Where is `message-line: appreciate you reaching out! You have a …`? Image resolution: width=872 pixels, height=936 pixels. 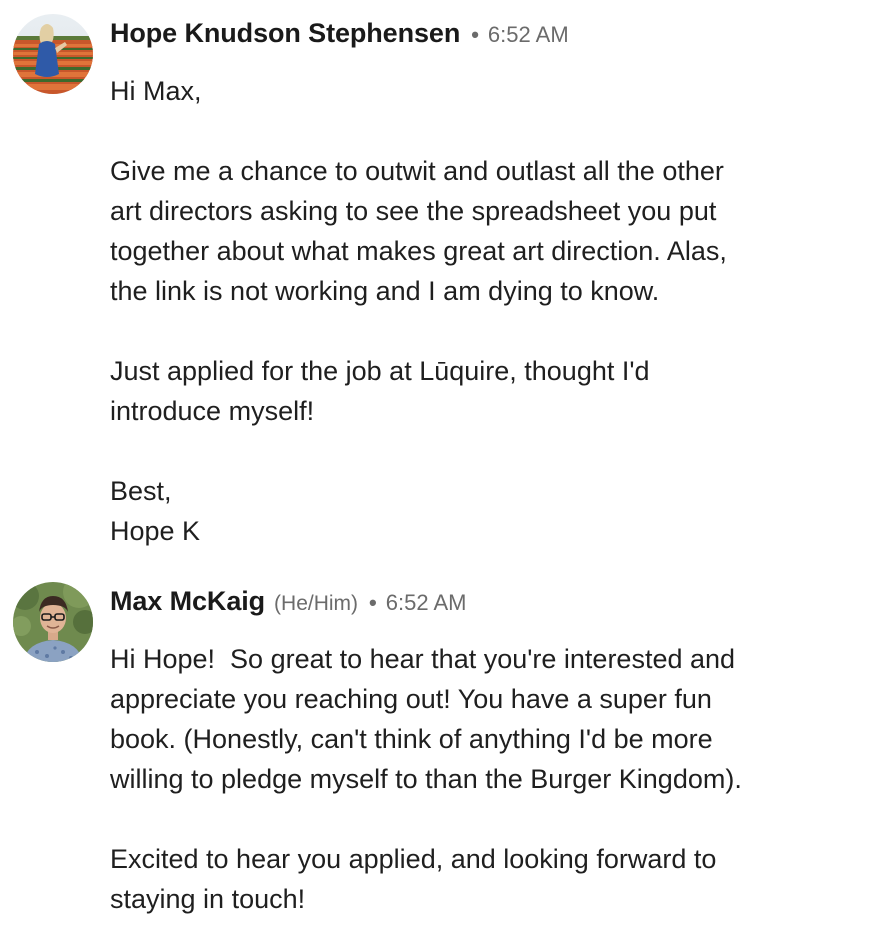
message-line: appreciate you reaching out! You have a … is located at coordinates (411, 699).